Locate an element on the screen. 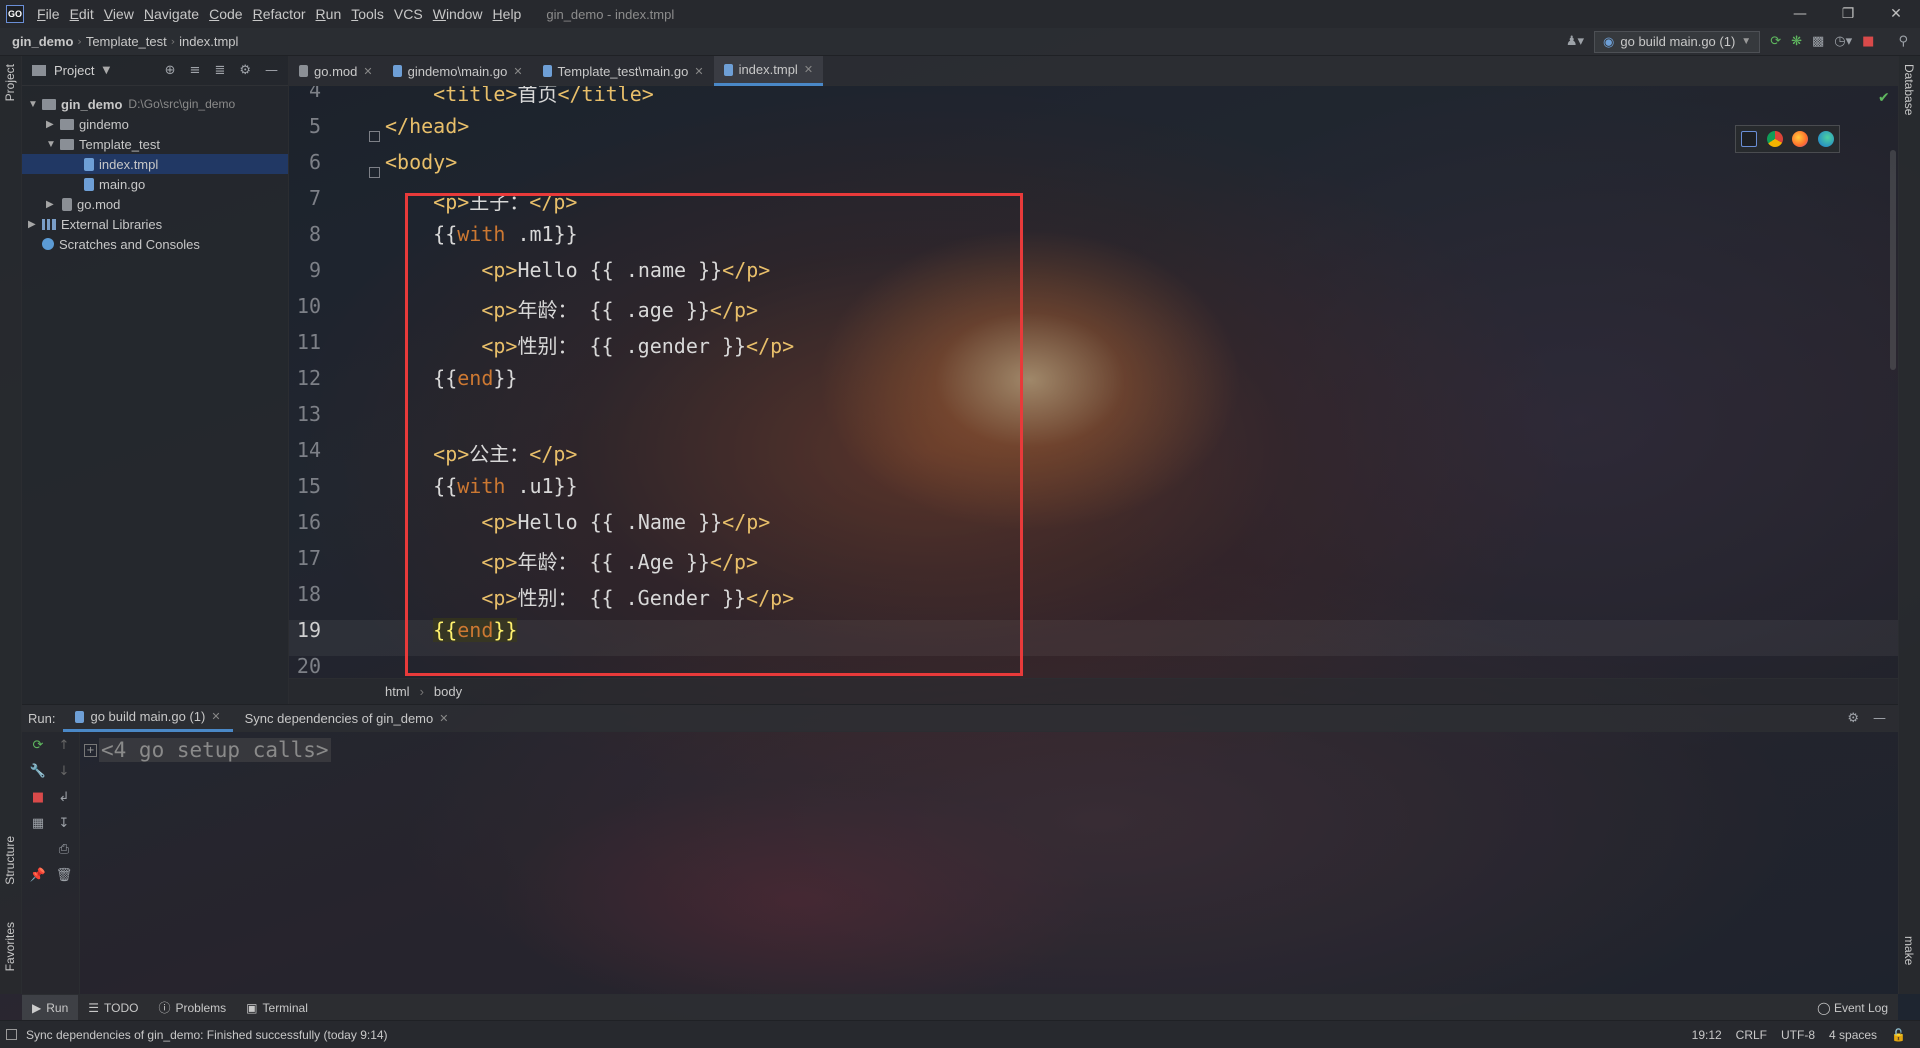 The height and width of the screenshot is (1048, 1920). status-panel-icon is located at coordinates (11, 1034).